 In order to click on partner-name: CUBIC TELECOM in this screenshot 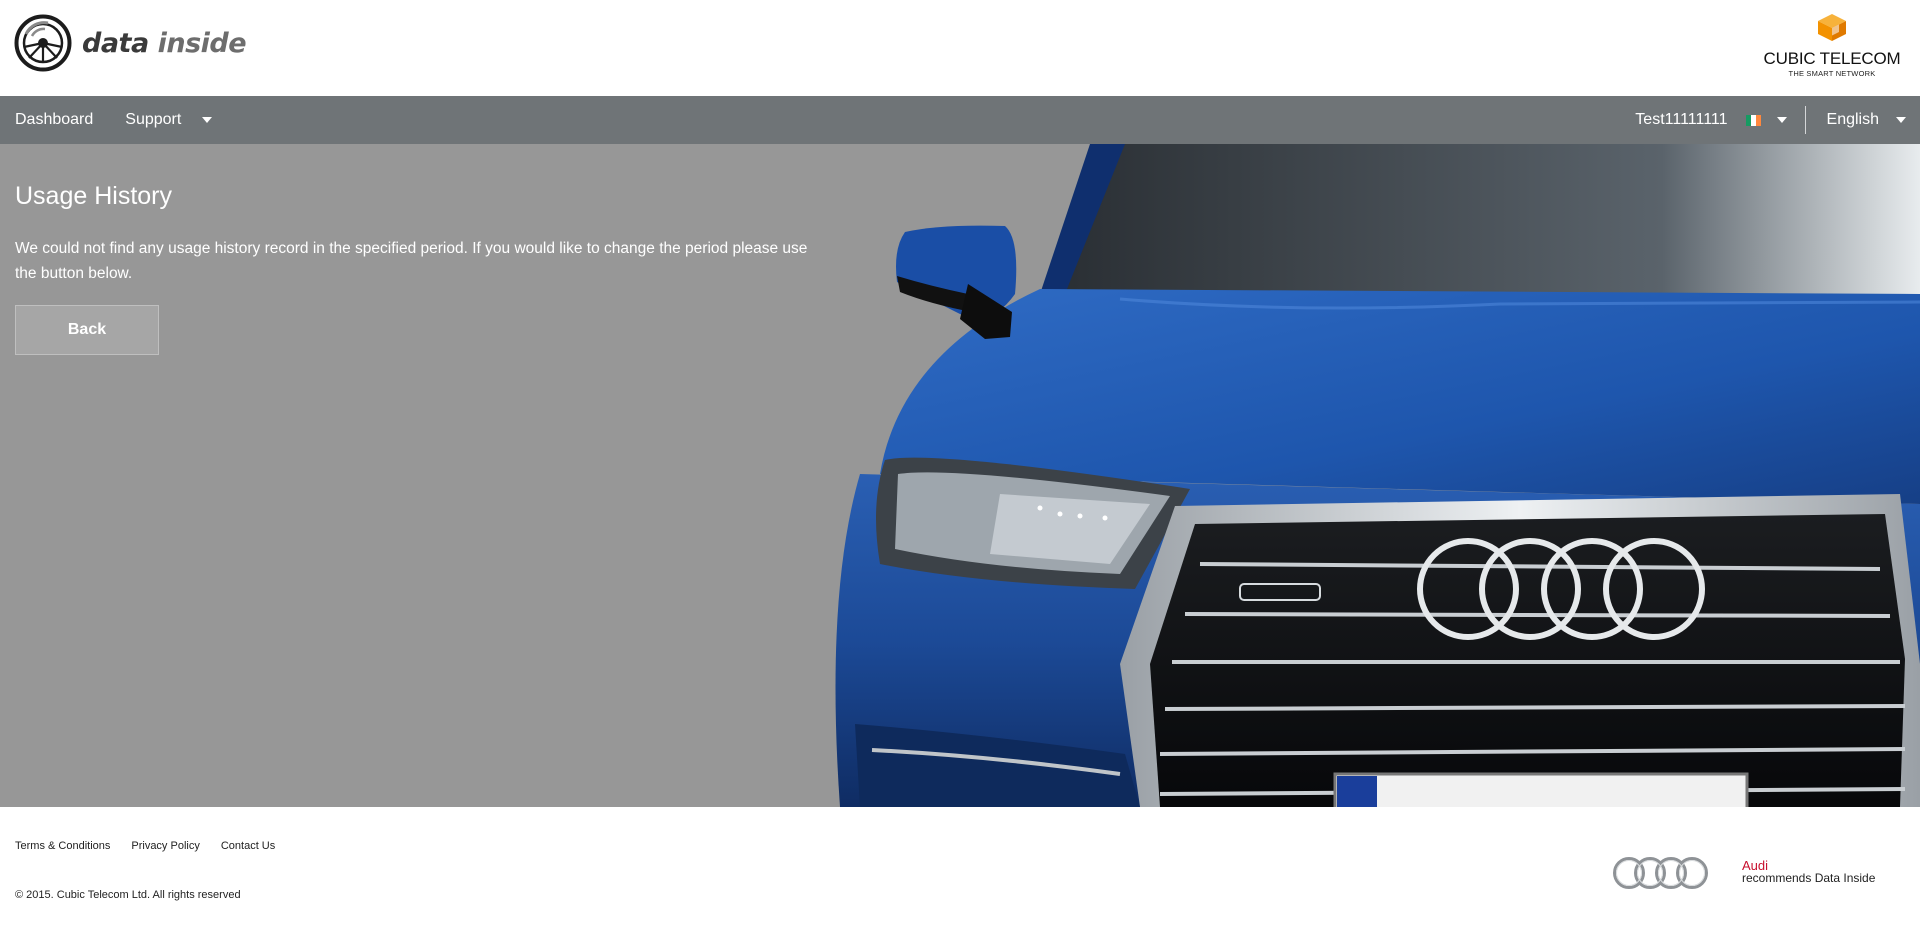, I will do `click(1832, 58)`.